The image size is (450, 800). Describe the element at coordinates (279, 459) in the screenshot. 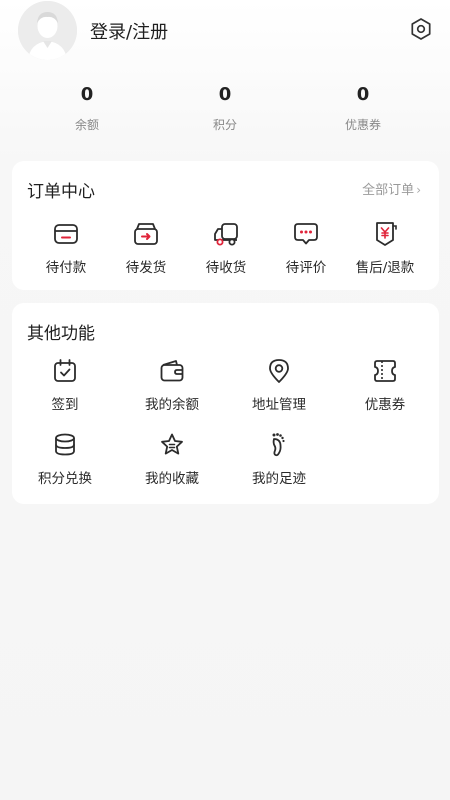

I see `feature-my-footprints: 我的足迹` at that location.